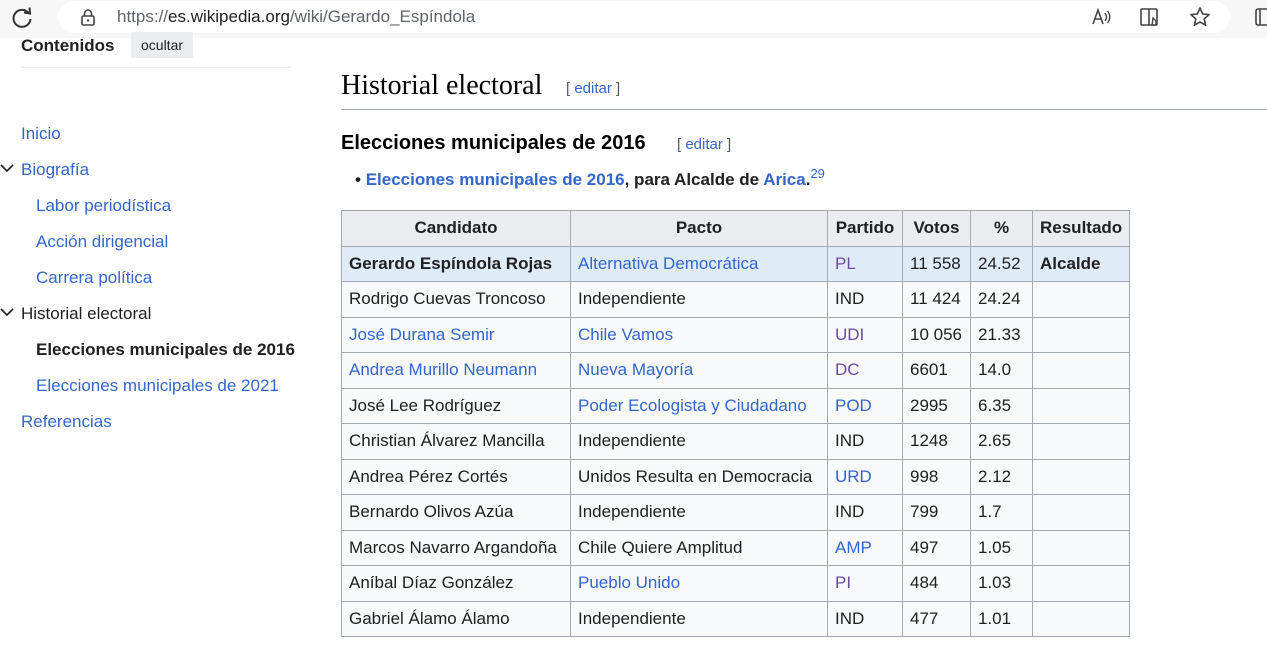  Describe the element at coordinates (865, 370) in the screenshot. I see `party-link: DC` at that location.